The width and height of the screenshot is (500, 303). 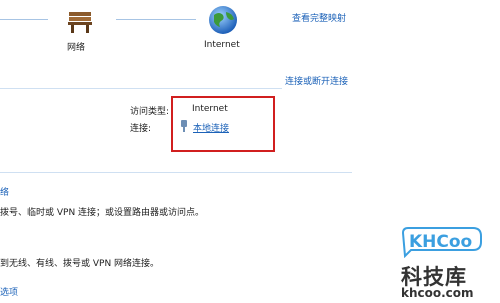 What do you see at coordinates (316, 80) in the screenshot?
I see `connect-disconnect-link: 连接或断开连接` at bounding box center [316, 80].